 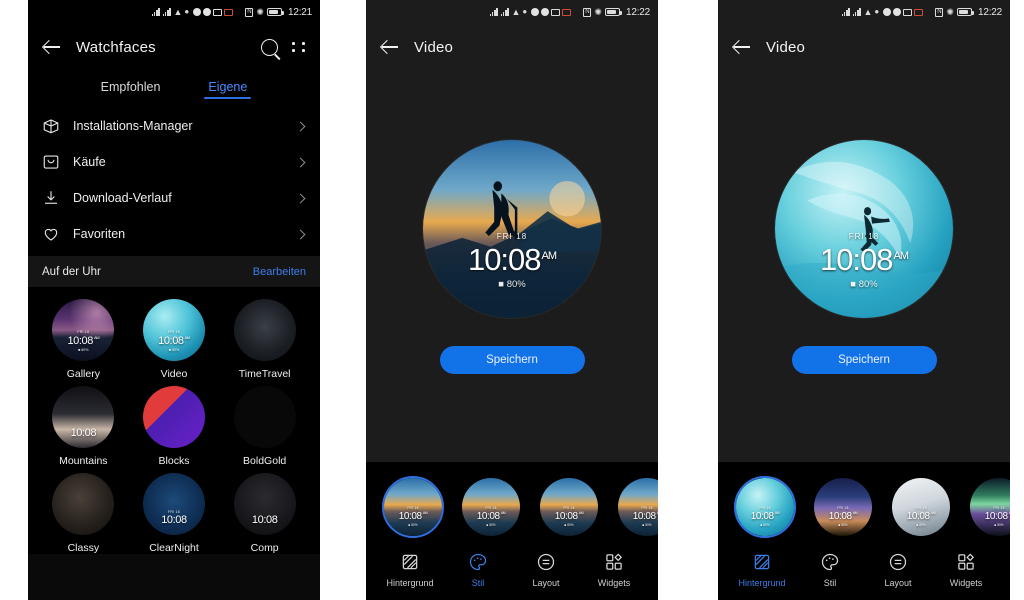 What do you see at coordinates (279, 272) in the screenshot?
I see `edit-link: Bearbeiten` at bounding box center [279, 272].